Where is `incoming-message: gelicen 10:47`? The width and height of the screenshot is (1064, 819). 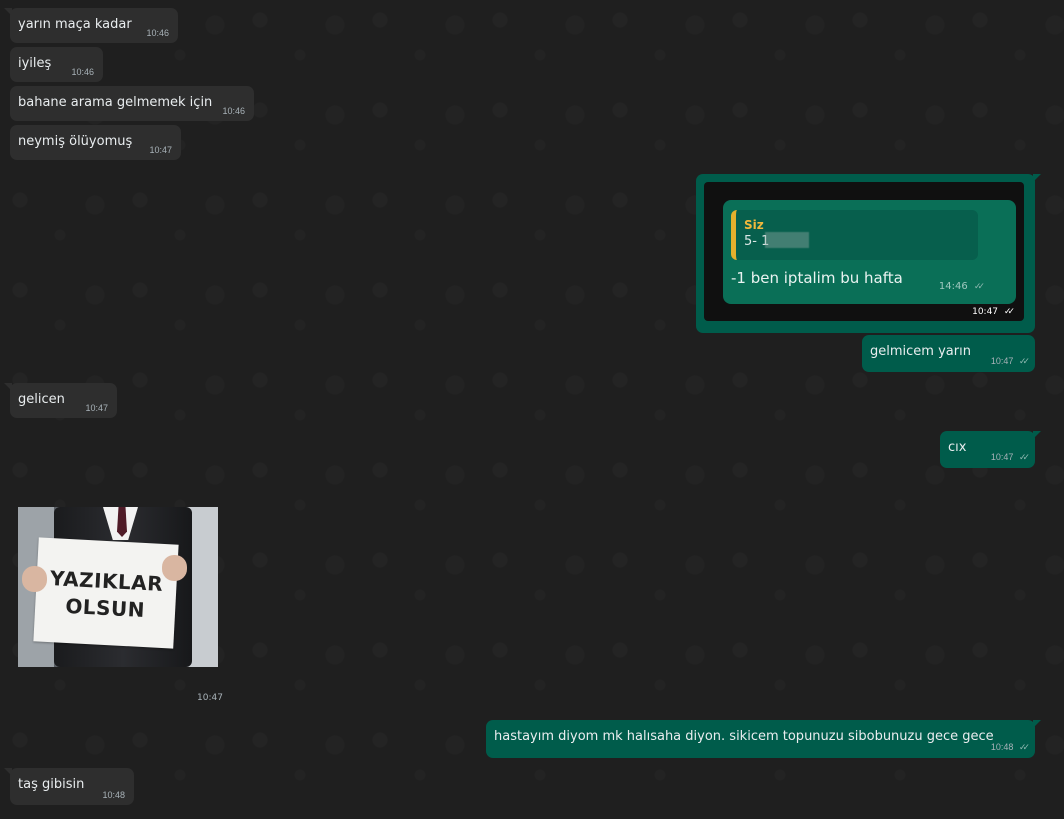 incoming-message: gelicen 10:47 is located at coordinates (60, 400).